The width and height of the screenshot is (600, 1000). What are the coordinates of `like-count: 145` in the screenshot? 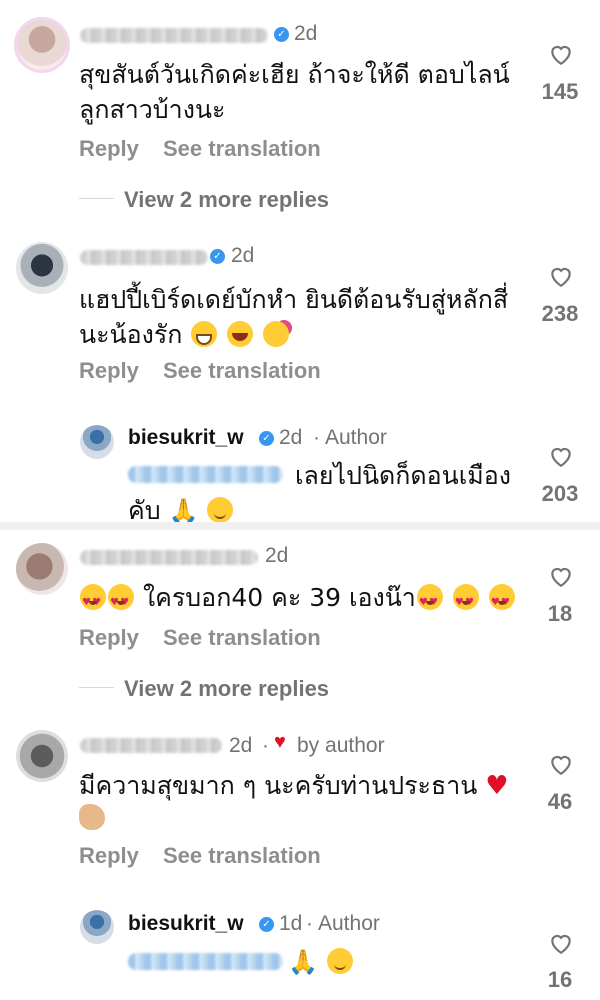 It's located at (560, 91).